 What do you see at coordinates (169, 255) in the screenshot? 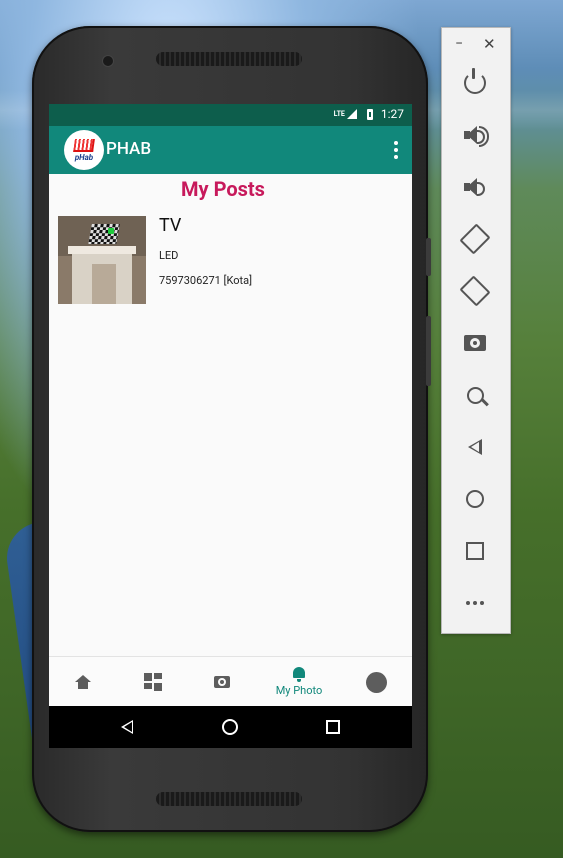
I see `post-subtitle: LED` at bounding box center [169, 255].